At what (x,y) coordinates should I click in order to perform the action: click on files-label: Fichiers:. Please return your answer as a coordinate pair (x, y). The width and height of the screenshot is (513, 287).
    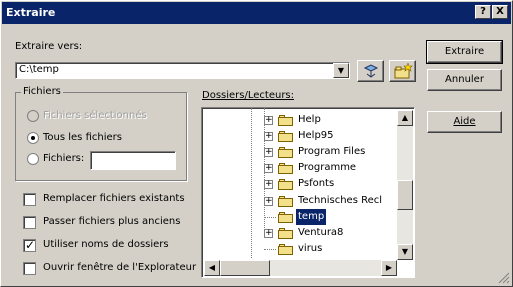
    Looking at the image, I should click on (64, 158).